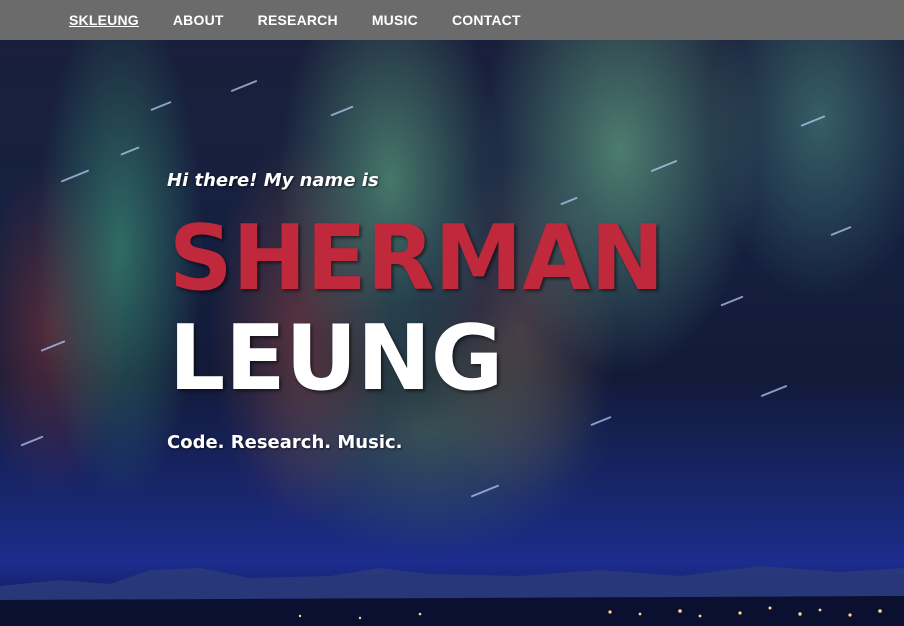 The image size is (904, 626). I want to click on first-name-heading: SHERMAN, so click(417, 258).